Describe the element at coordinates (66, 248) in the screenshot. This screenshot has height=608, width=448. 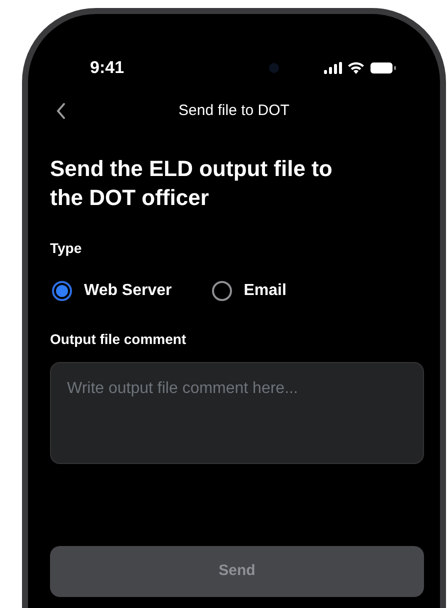
I see `type-label: Type` at that location.